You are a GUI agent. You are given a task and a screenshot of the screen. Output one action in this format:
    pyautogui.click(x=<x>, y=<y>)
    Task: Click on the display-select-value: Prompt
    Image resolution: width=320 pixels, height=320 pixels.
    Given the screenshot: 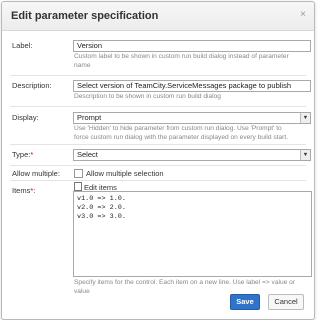 What is the action you would take?
    pyautogui.click(x=89, y=117)
    